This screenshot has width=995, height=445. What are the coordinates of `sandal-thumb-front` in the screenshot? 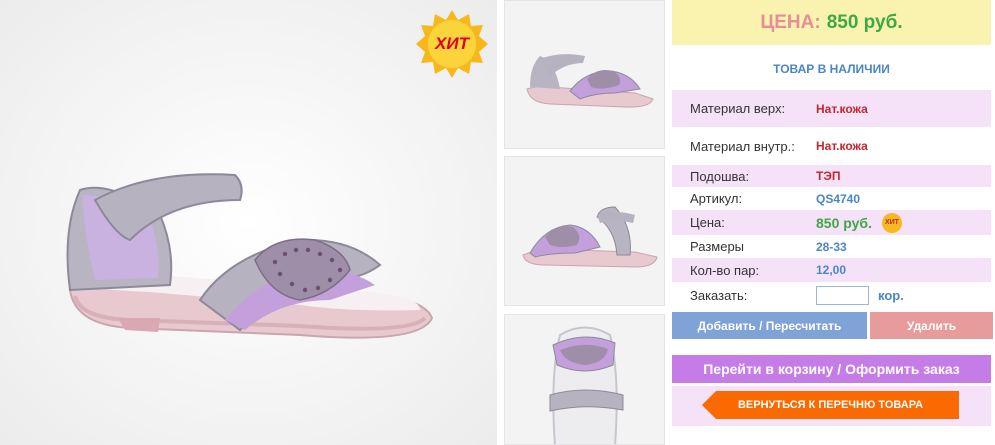 It's located at (584, 231).